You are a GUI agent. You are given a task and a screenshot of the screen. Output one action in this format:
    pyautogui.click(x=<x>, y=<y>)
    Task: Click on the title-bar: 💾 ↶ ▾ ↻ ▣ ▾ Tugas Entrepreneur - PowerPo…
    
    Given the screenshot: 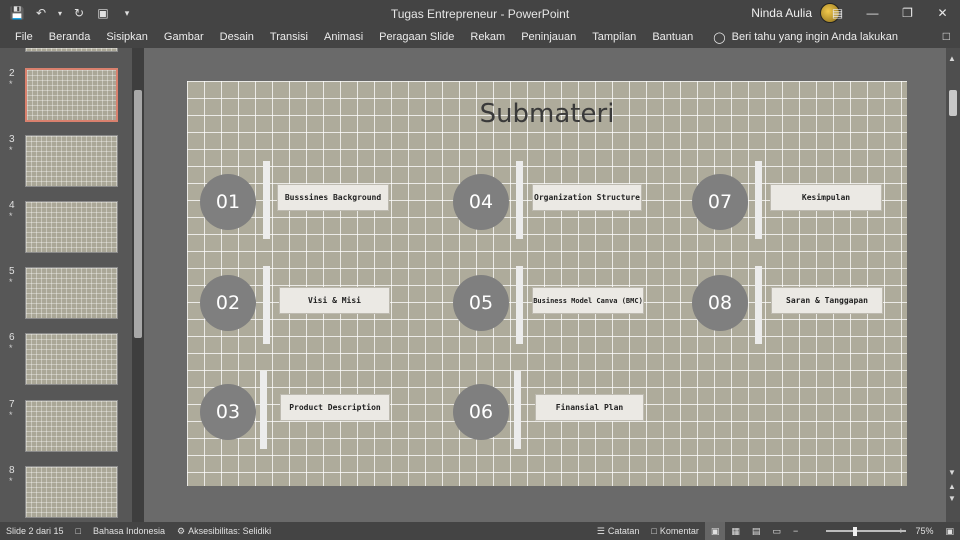 What is the action you would take?
    pyautogui.click(x=480, y=13)
    